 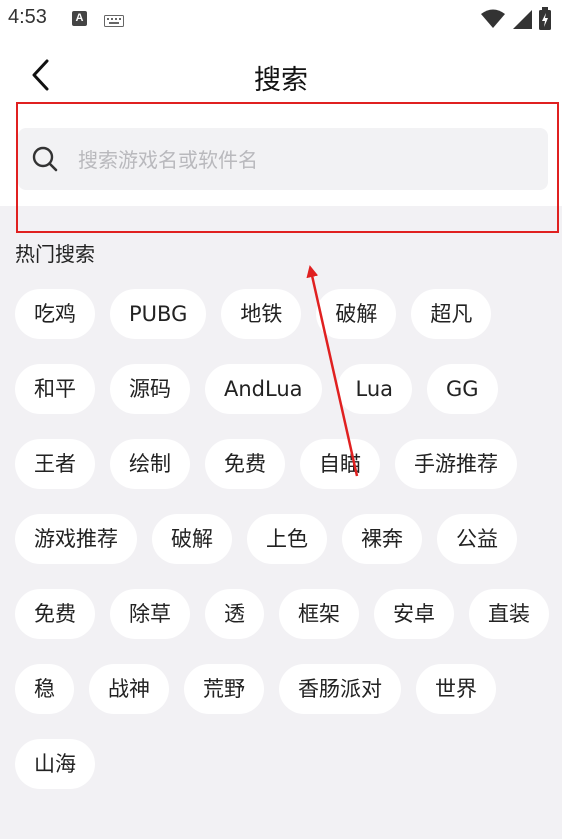 I want to click on hot-search-tag: 超凡, so click(x=451, y=314).